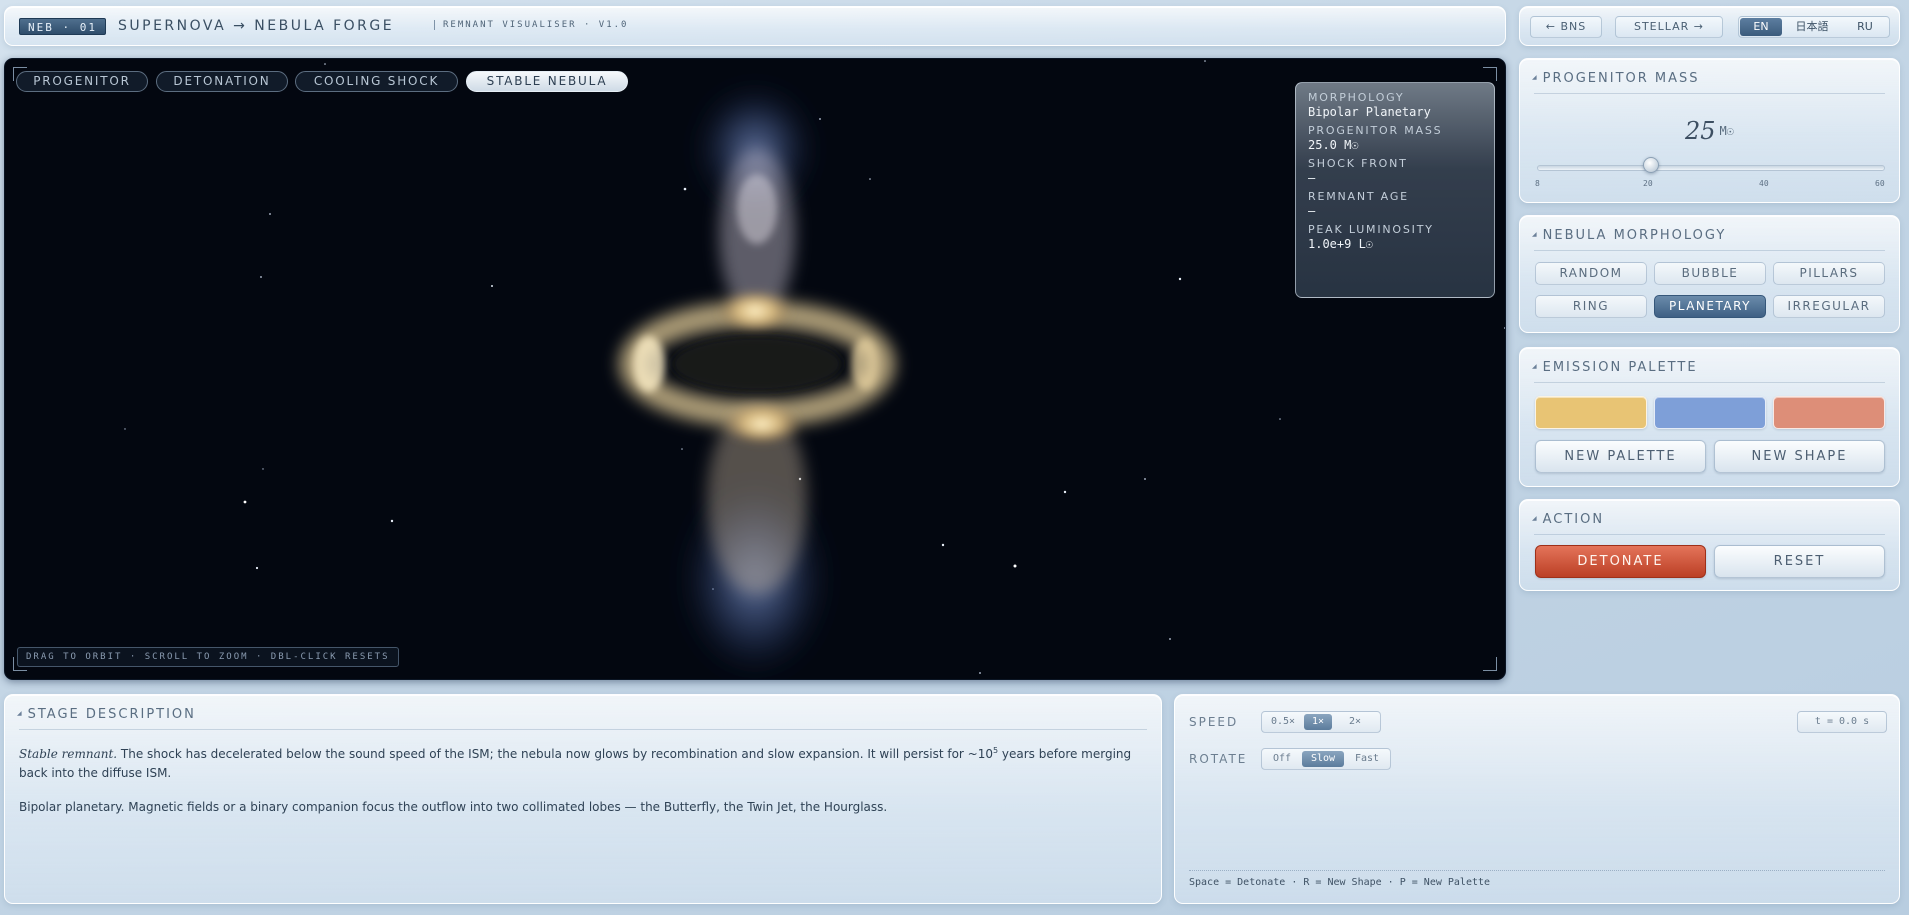 The width and height of the screenshot is (1909, 915). What do you see at coordinates (1375, 130) in the screenshot?
I see `readout-label: Progenitor Mass` at bounding box center [1375, 130].